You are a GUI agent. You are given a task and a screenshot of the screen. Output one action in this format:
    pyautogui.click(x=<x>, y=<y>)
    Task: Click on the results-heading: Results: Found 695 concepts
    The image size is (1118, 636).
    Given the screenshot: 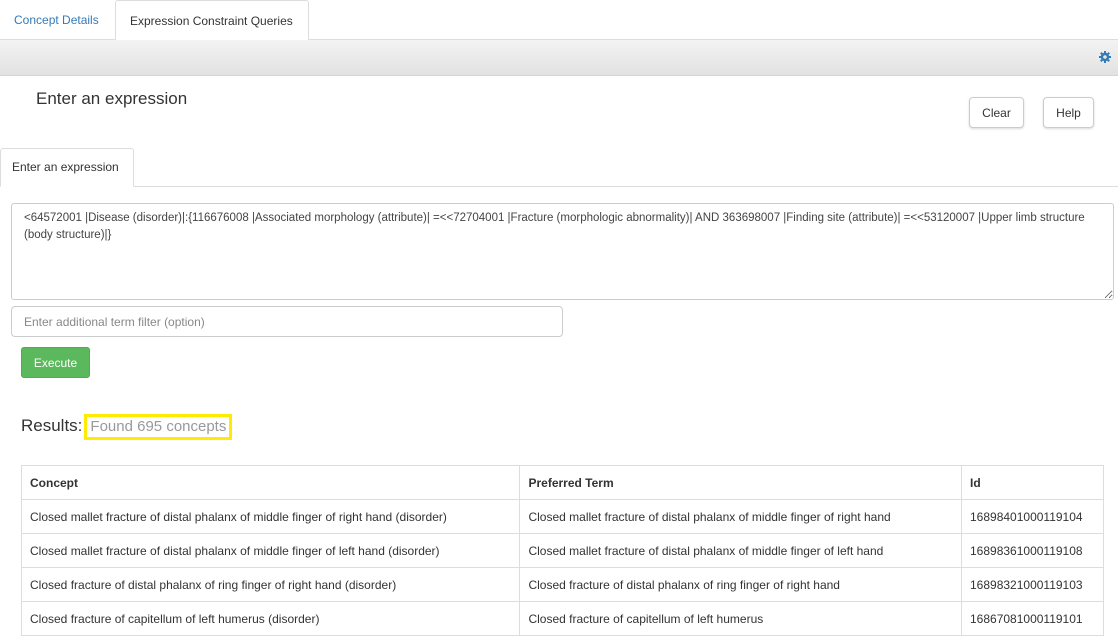 What is the action you would take?
    pyautogui.click(x=127, y=427)
    